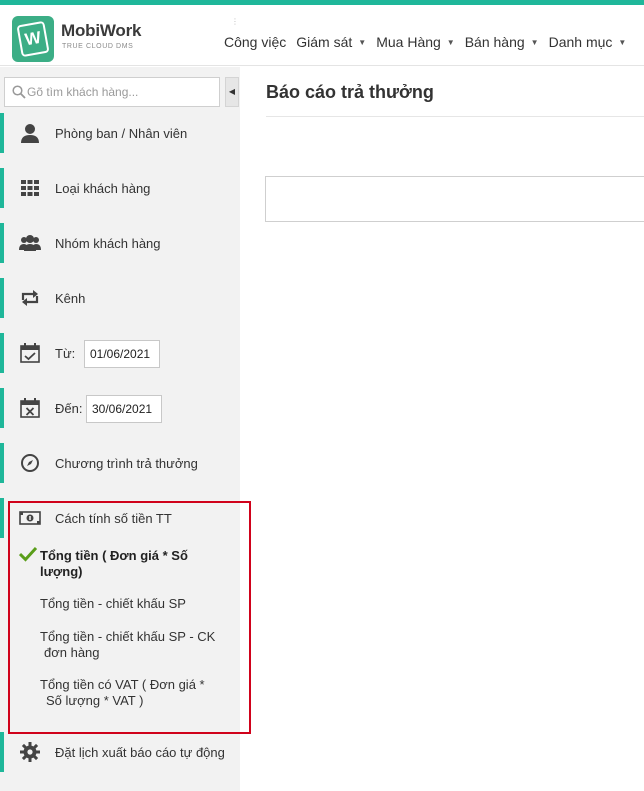 Image resolution: width=644 pixels, height=791 pixels. I want to click on date-to-input, so click(124, 409).